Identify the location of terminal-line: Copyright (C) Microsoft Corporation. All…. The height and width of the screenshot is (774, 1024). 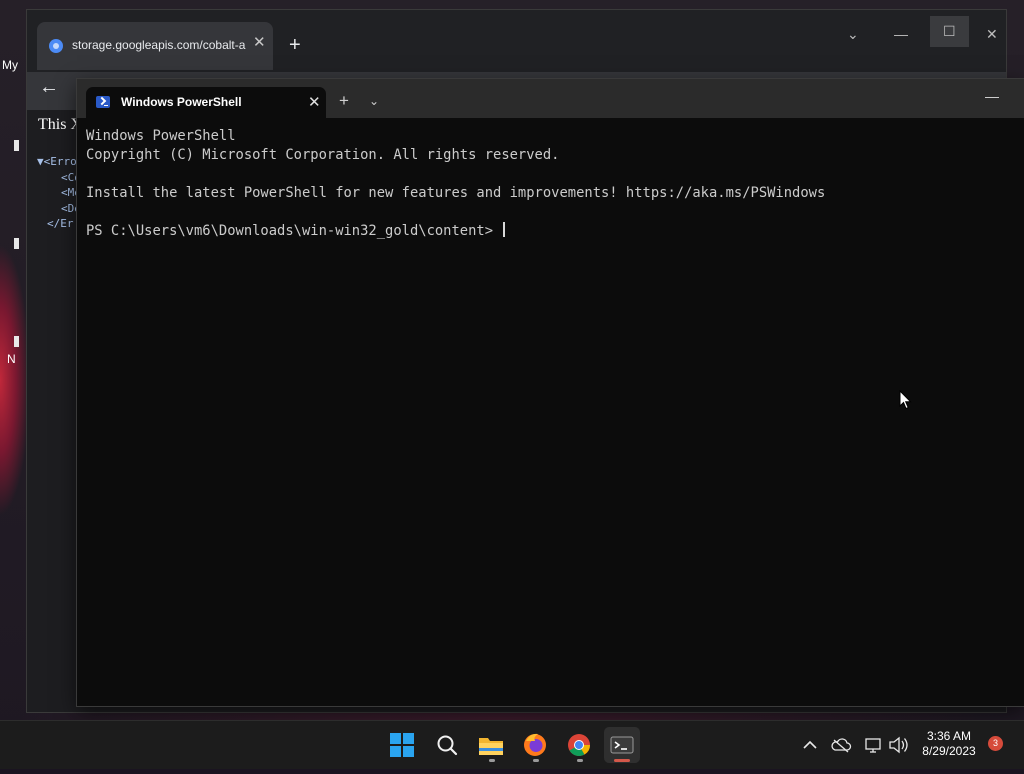
(323, 155).